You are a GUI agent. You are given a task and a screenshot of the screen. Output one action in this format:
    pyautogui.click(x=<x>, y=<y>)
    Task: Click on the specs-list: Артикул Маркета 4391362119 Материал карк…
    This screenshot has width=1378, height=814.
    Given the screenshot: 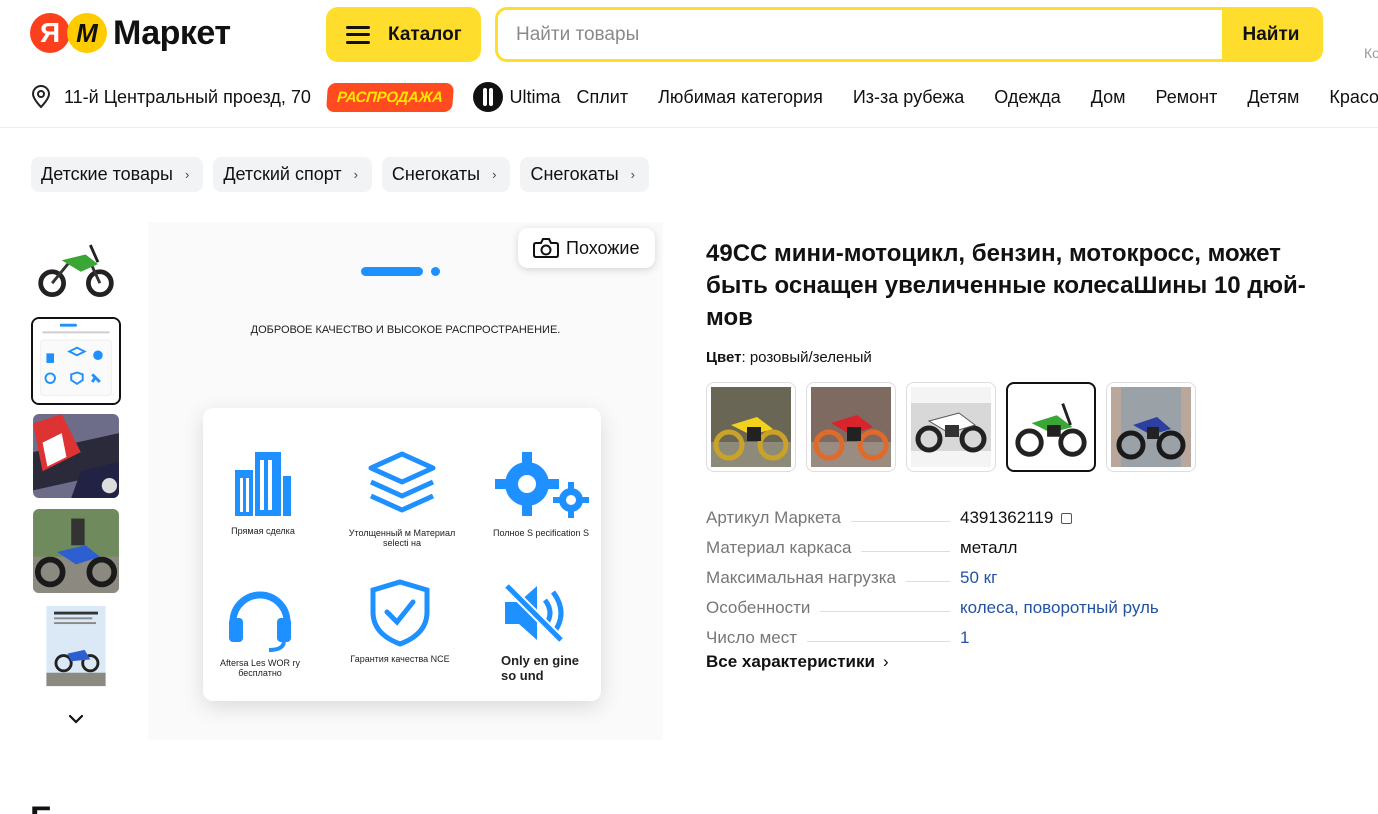 What is the action you would take?
    pyautogui.click(x=941, y=573)
    